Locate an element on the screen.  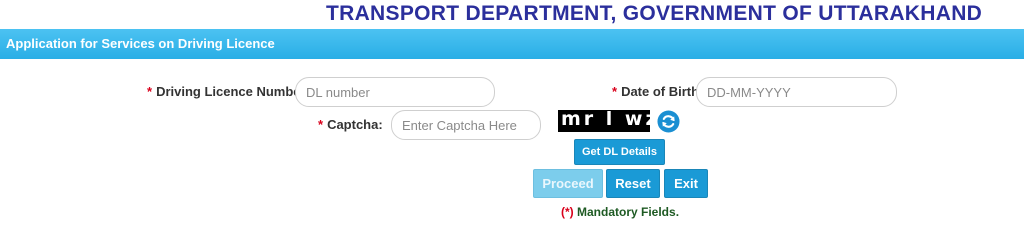
mandatory-fields-note: (*) Mandatory Fields. is located at coordinates (620, 212).